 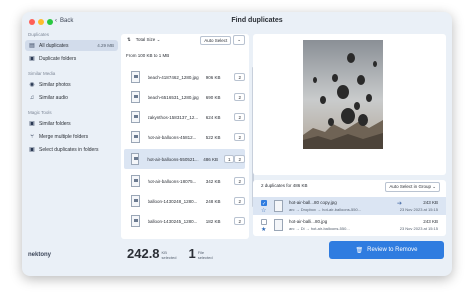 What do you see at coordinates (192, 253) in the screenshot?
I see `selected-files-count: 1` at bounding box center [192, 253].